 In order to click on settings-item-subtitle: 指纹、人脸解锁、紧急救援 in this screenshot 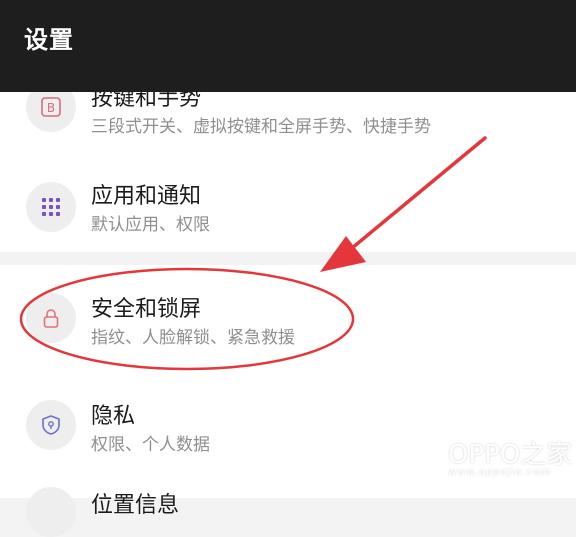, I will do `click(193, 338)`.